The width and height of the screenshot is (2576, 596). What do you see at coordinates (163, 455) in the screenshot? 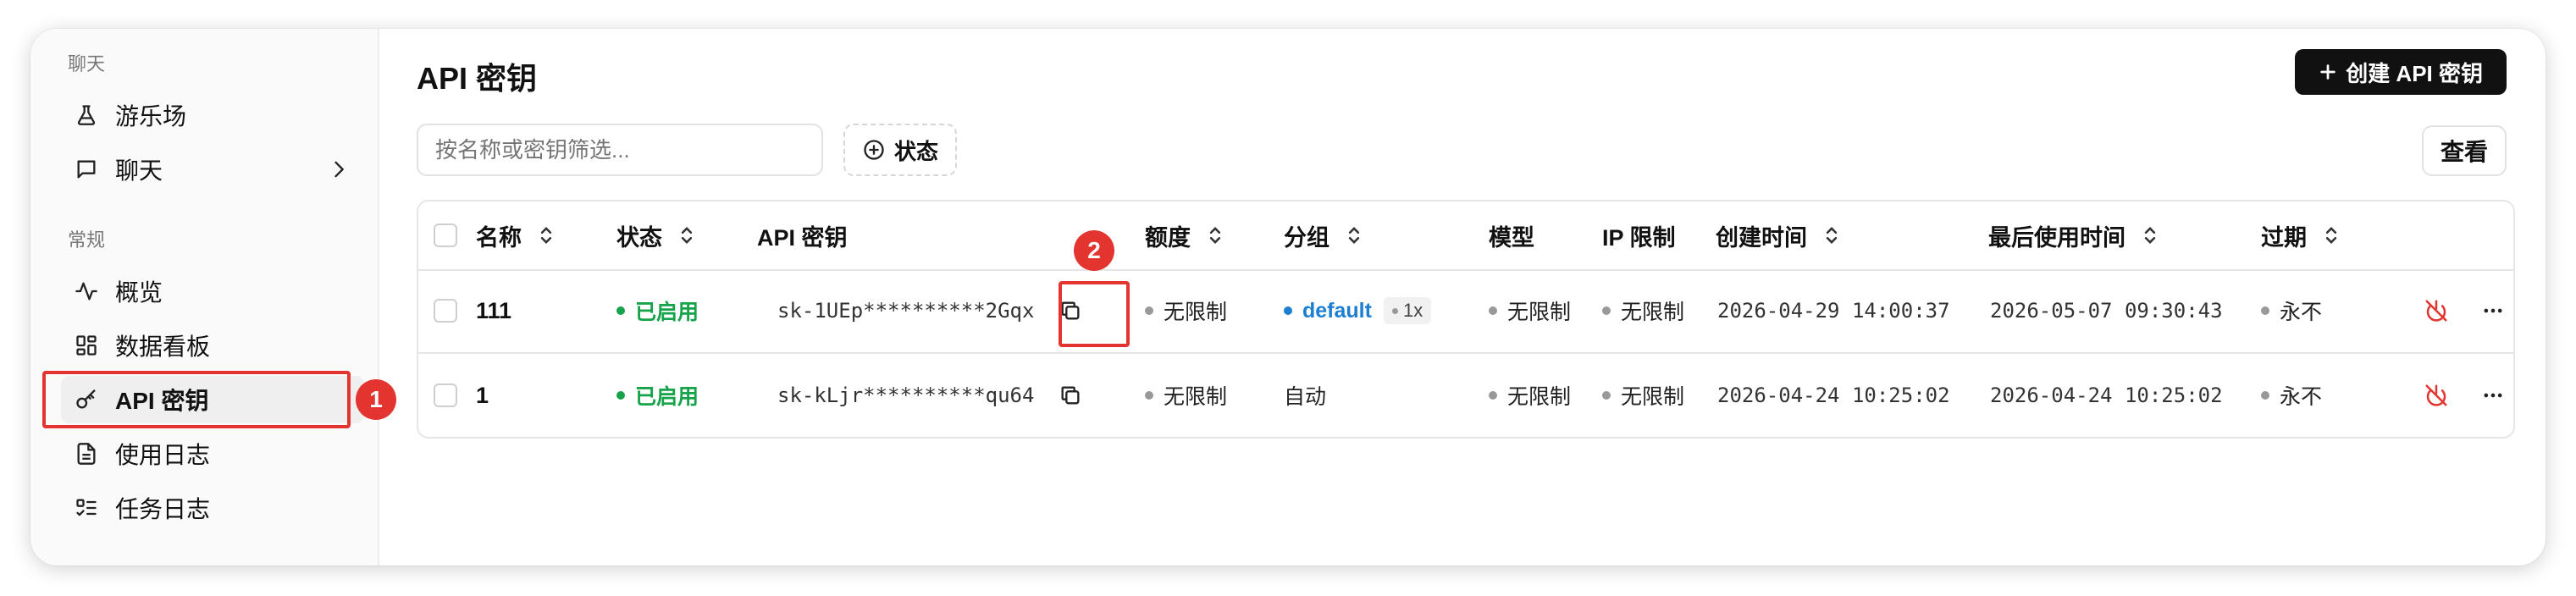
I see `sidebar-item-label: 使用日志` at bounding box center [163, 455].